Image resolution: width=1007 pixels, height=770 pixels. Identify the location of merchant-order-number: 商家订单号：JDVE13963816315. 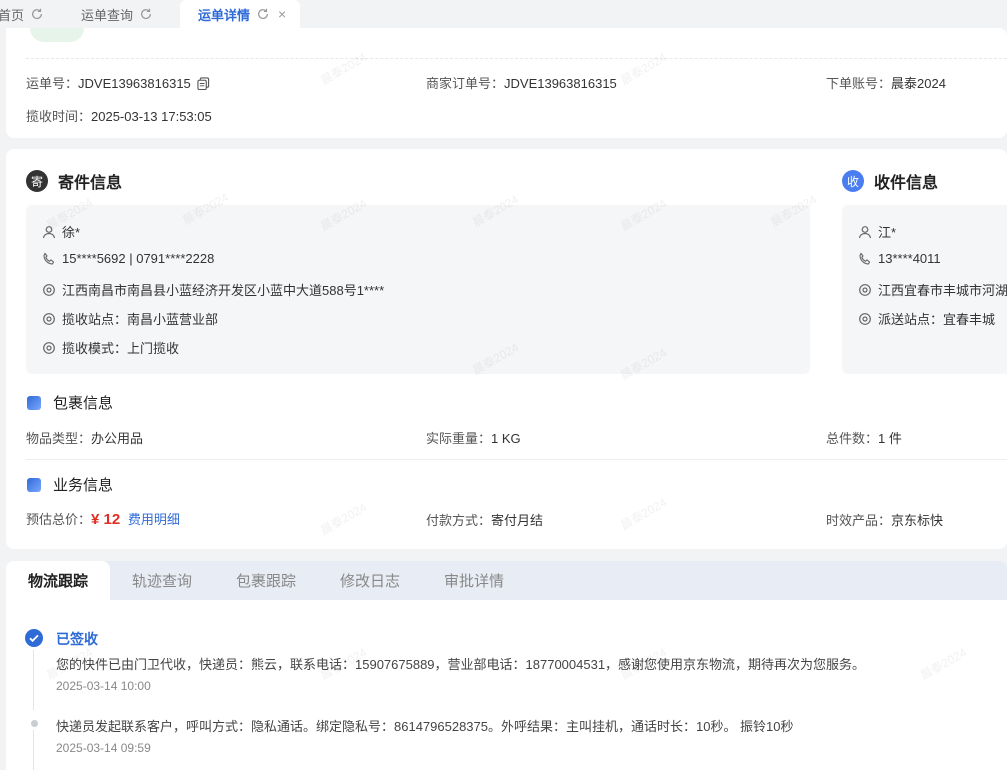
(521, 83).